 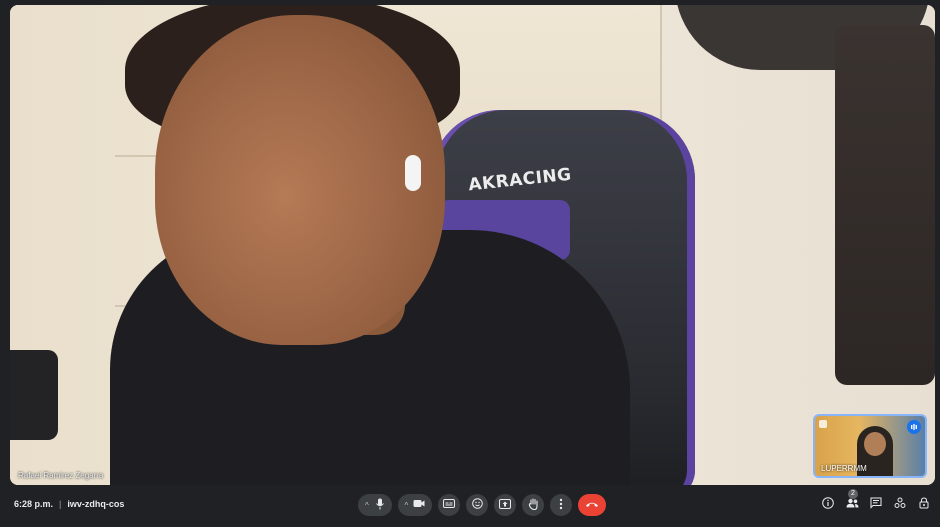 I want to click on people-icon, so click(x=852, y=504).